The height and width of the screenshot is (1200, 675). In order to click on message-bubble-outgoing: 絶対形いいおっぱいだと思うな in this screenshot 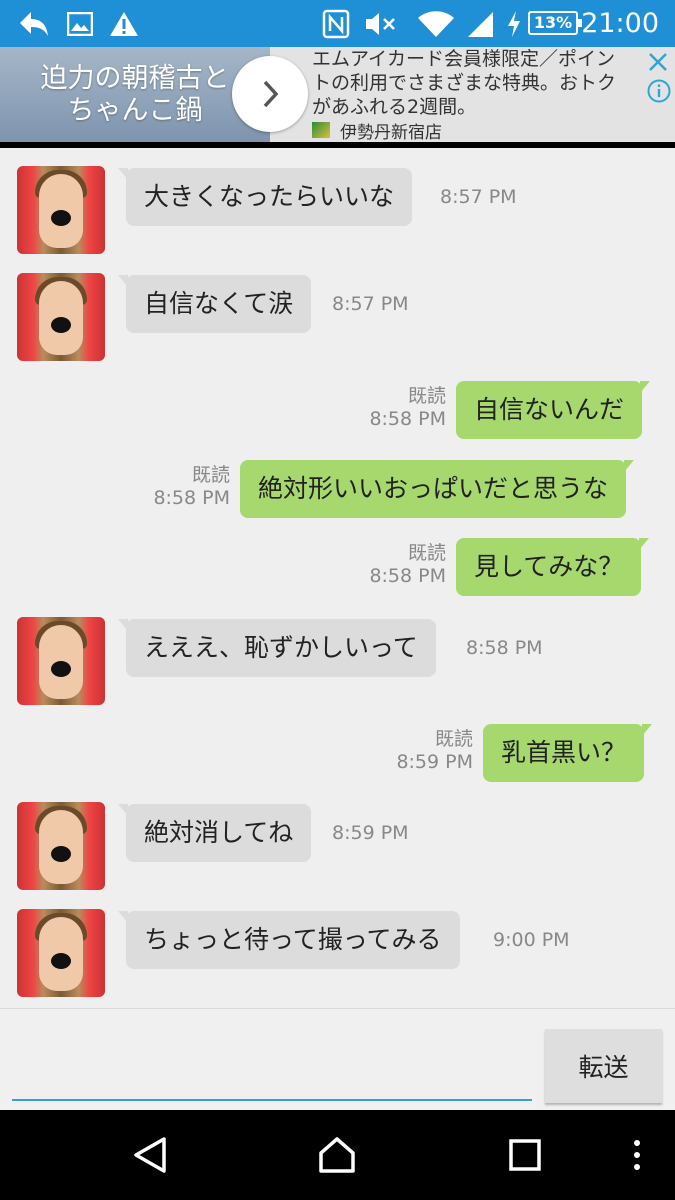, I will do `click(437, 489)`.